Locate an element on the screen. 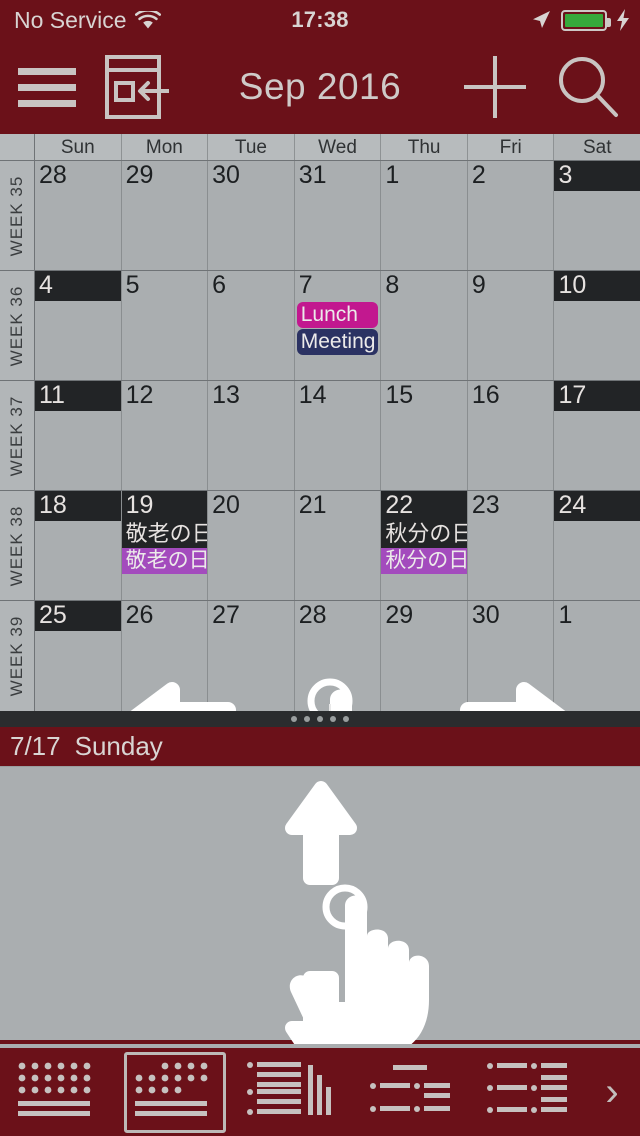 The image size is (640, 1136). weekday-header-mon: Mon is located at coordinates (165, 147).